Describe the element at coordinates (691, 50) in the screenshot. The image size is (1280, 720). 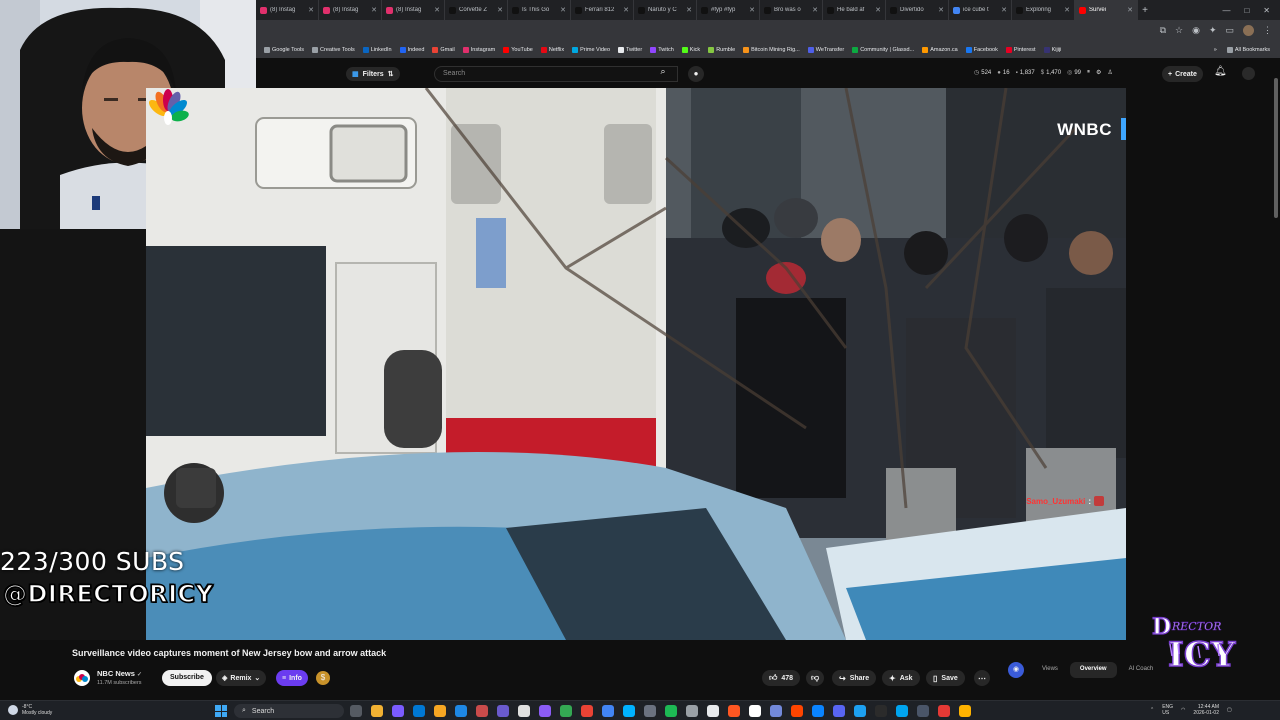
I see `bookmark-item: Kick` at that location.